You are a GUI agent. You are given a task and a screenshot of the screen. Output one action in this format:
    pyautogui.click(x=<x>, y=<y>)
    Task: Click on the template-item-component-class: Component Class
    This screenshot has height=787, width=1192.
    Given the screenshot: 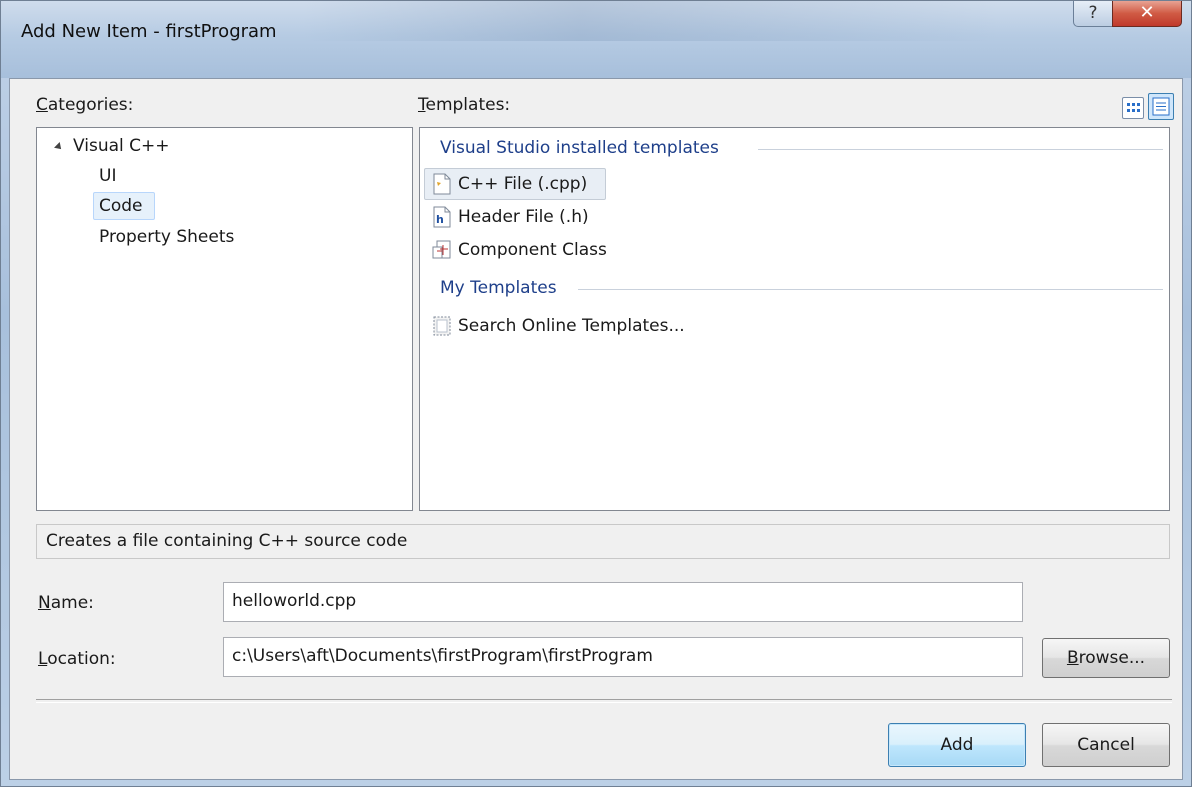 What is the action you would take?
    pyautogui.click(x=519, y=250)
    